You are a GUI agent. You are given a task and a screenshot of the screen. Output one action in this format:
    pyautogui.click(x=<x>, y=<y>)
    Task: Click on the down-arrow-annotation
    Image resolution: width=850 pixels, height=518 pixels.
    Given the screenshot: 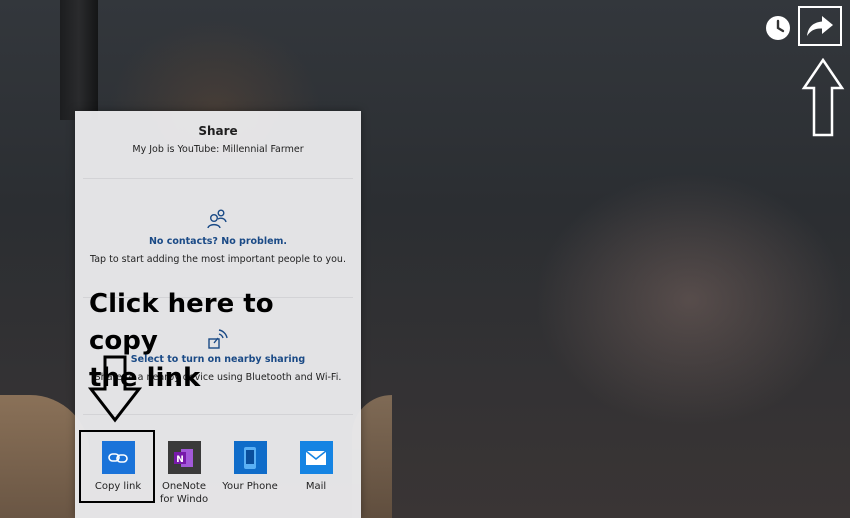 What is the action you would take?
    pyautogui.click(x=115, y=389)
    